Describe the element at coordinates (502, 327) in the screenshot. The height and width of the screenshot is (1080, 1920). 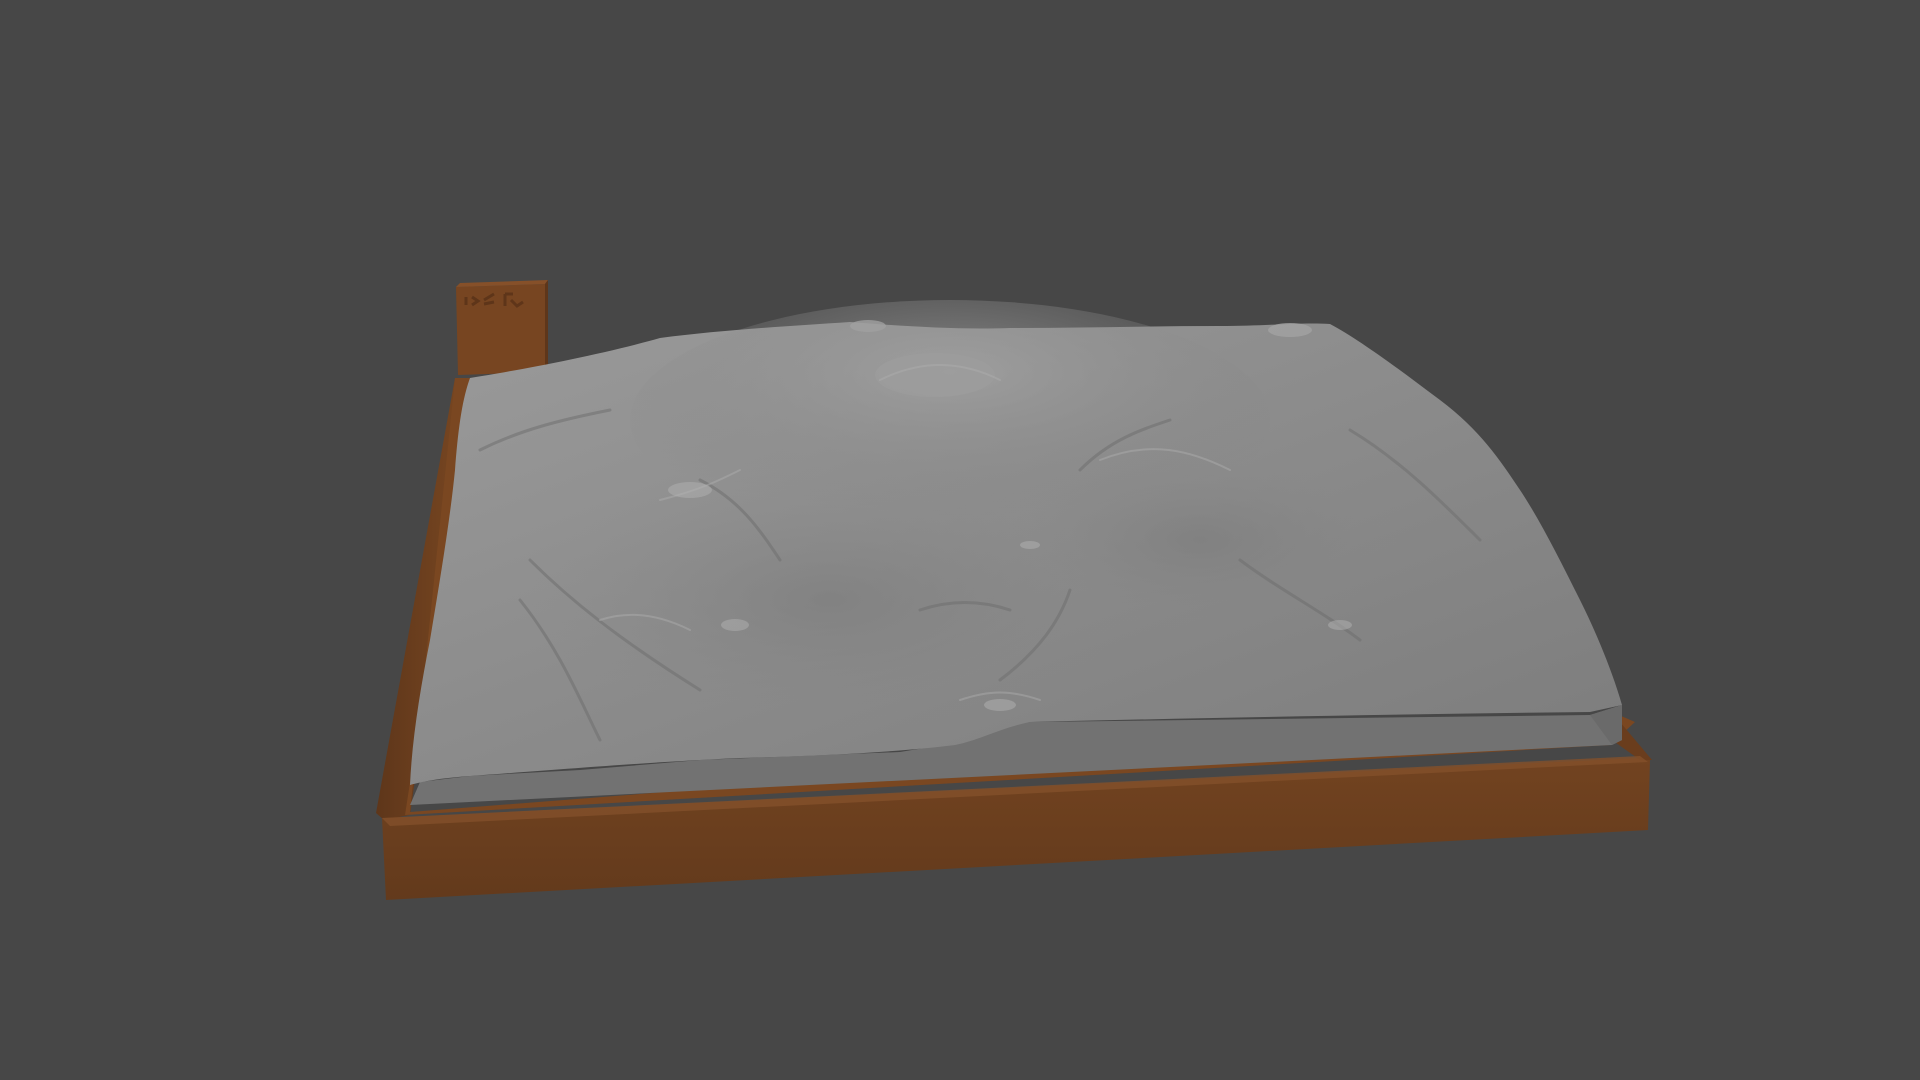
I see `label-tag-block` at that location.